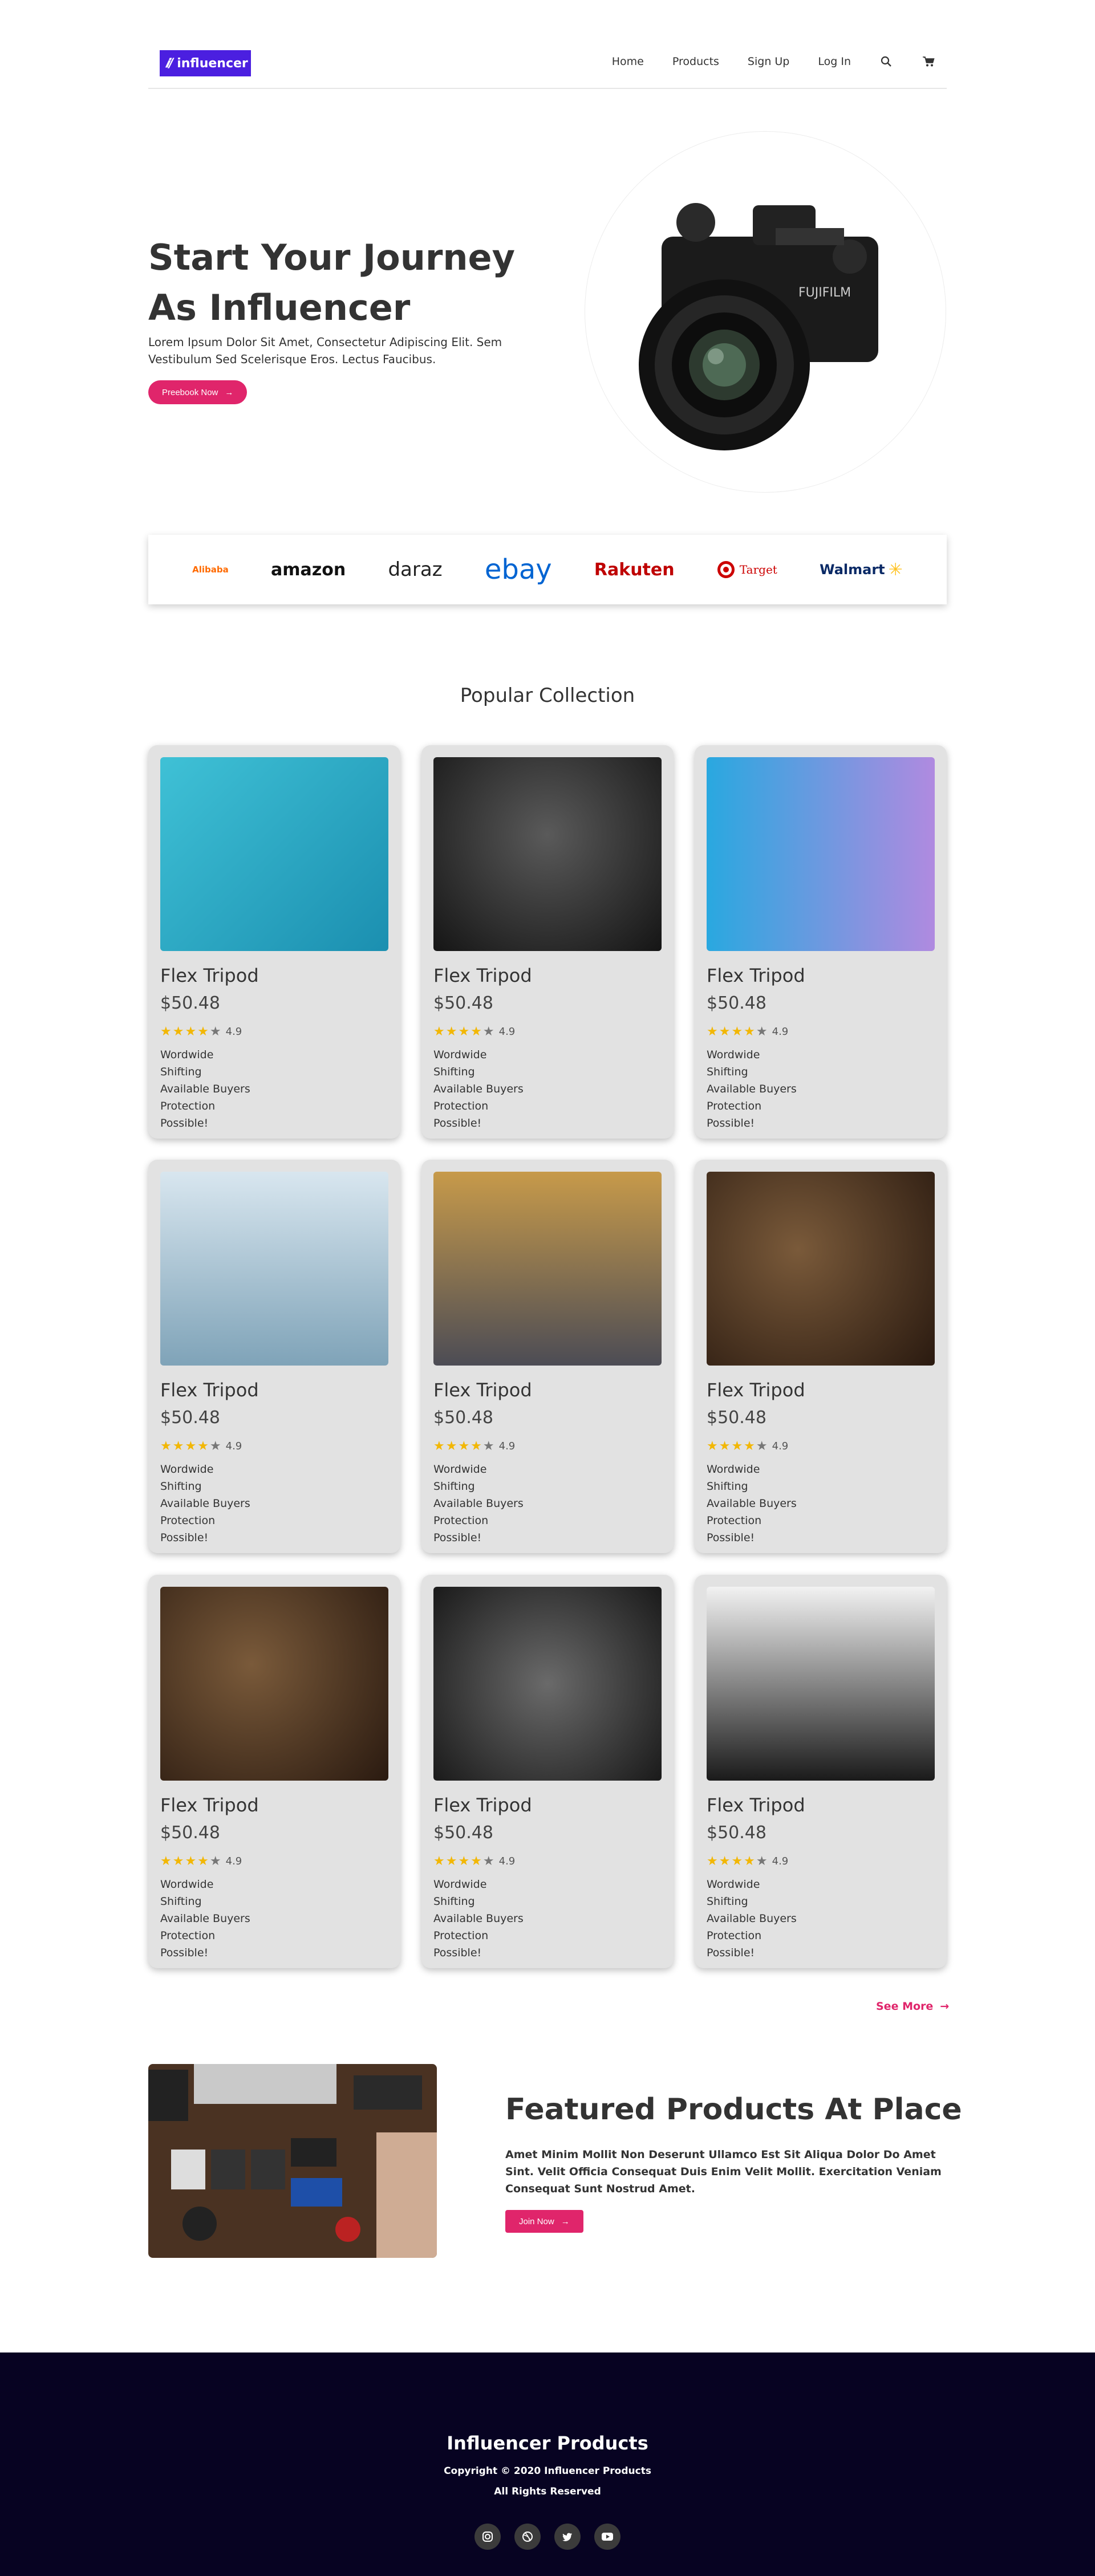 The width and height of the screenshot is (1095, 2576). Describe the element at coordinates (212, 63) in the screenshot. I see `logo-text: influencer` at that location.